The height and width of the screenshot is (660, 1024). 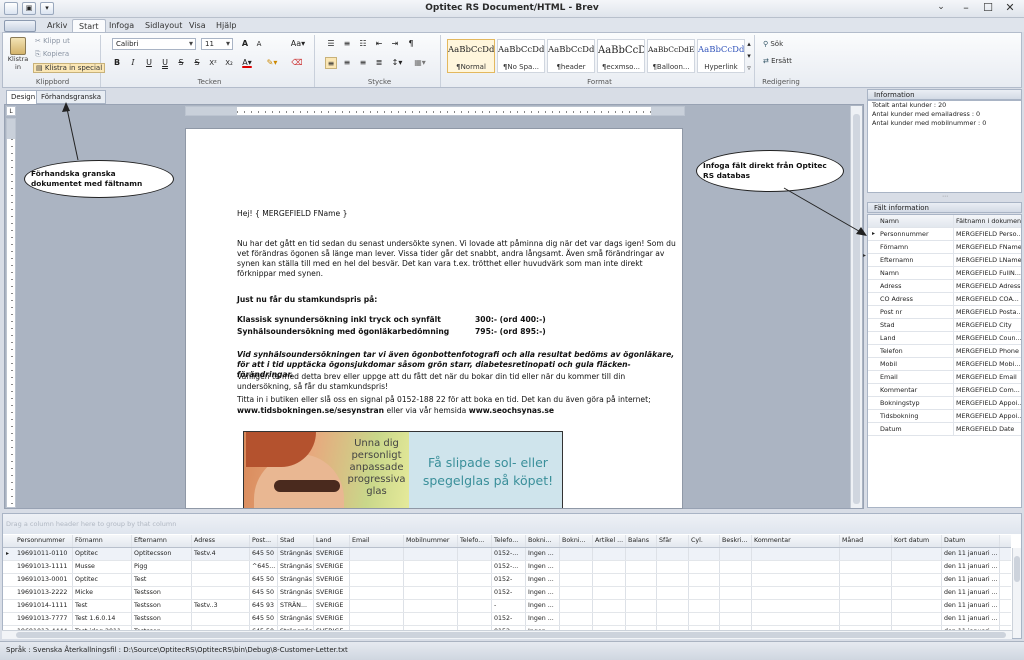 What do you see at coordinates (435, 111) in the screenshot?
I see `horizontal-ruler` at bounding box center [435, 111].